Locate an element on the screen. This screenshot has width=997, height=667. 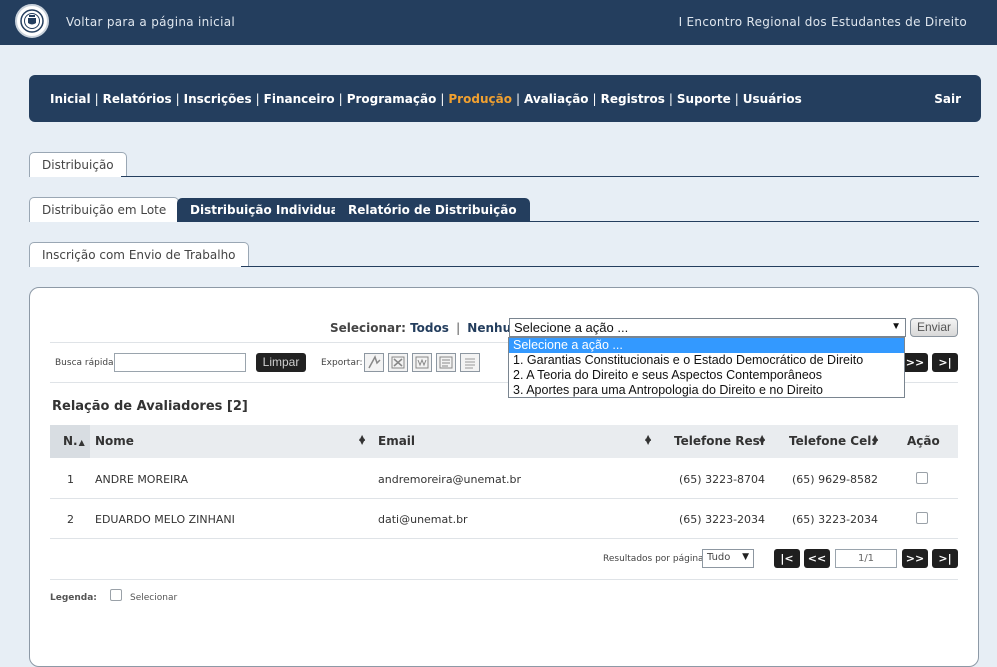
row-phone-cel: (65) 3223-2034 is located at coordinates (835, 519).